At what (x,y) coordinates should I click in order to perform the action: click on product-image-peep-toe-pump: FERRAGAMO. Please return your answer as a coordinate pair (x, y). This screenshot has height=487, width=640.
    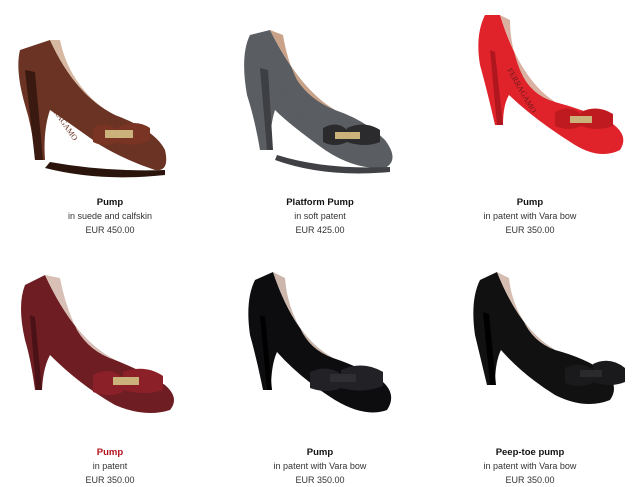
    Looking at the image, I should click on (530, 350).